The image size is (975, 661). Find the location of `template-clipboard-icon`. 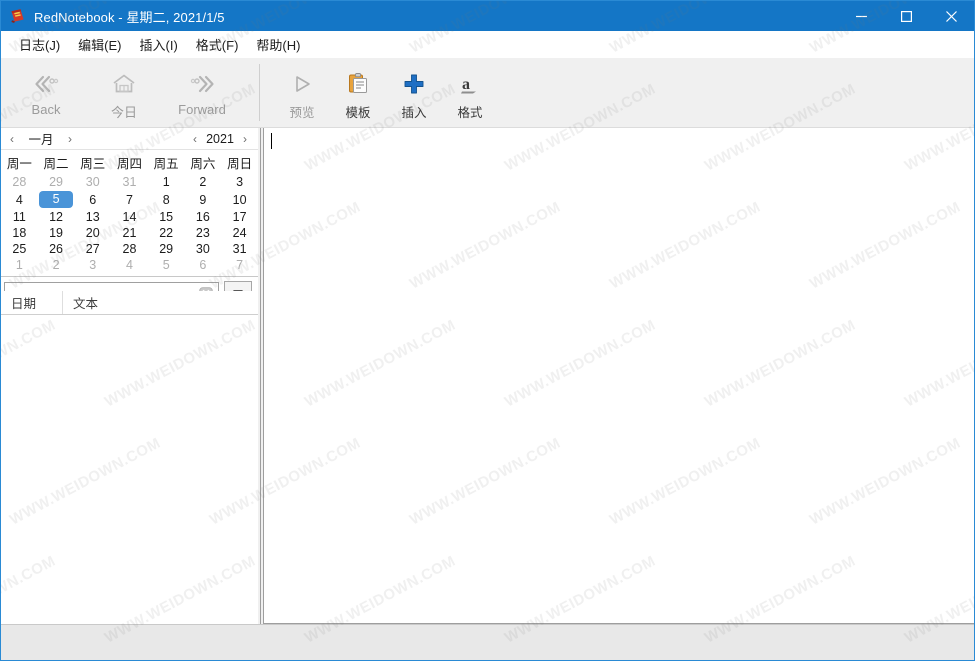

template-clipboard-icon is located at coordinates (358, 84).